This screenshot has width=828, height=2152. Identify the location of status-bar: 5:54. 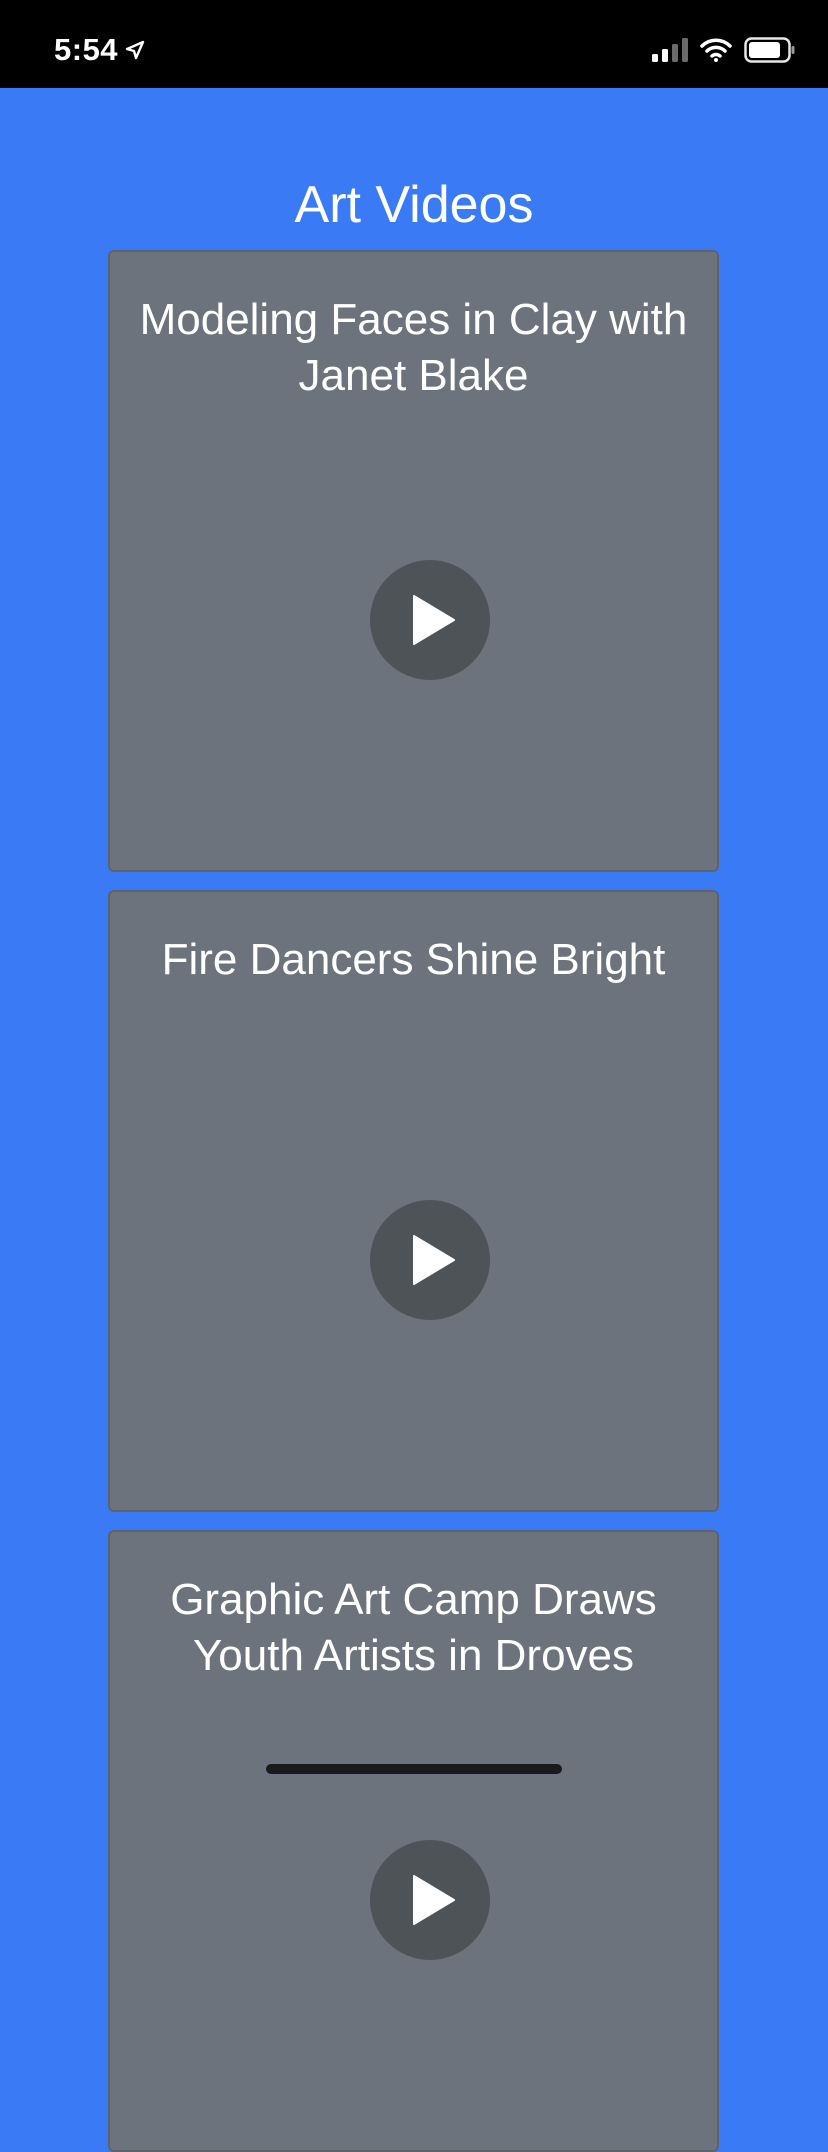
(414, 44).